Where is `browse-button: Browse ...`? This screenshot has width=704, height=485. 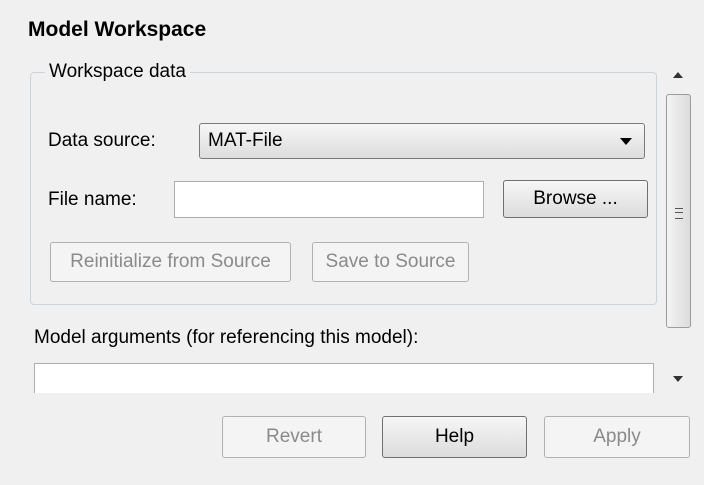
browse-button: Browse ... is located at coordinates (575, 199).